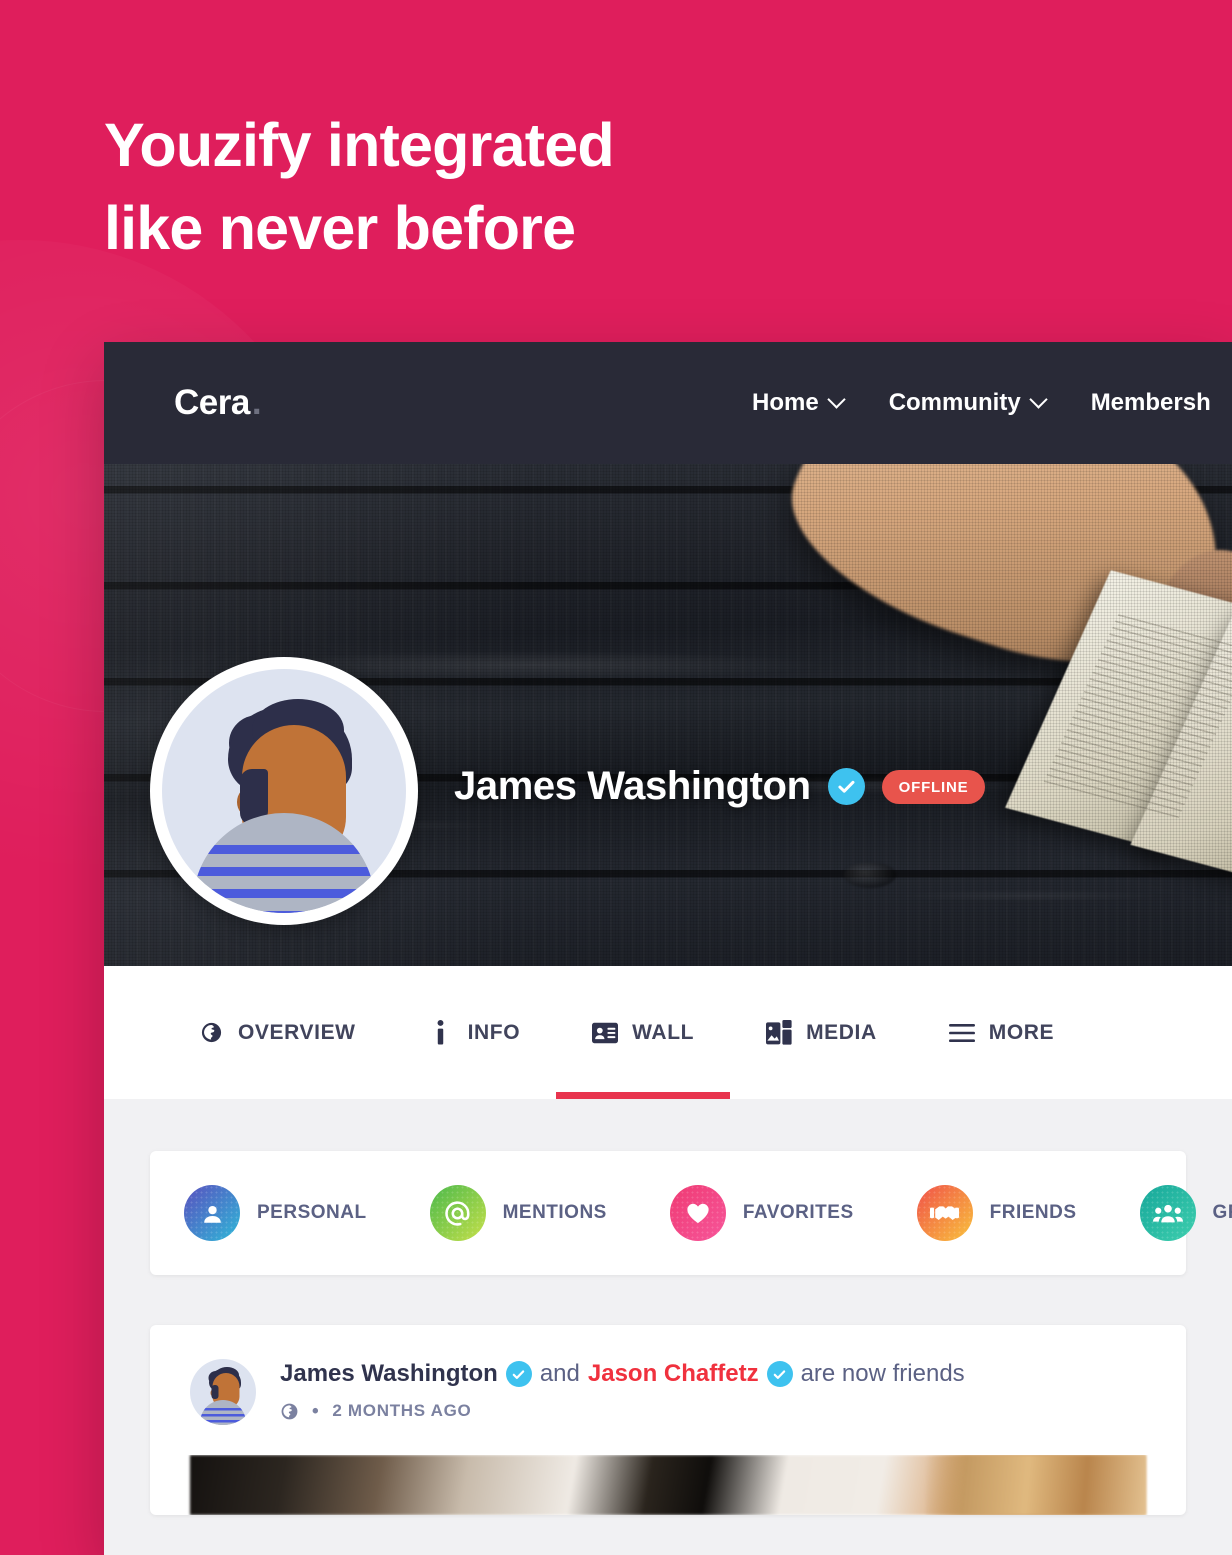 The image size is (1232, 1555). Describe the element at coordinates (785, 402) in the screenshot. I see `nav-item-home-label: Home` at that location.